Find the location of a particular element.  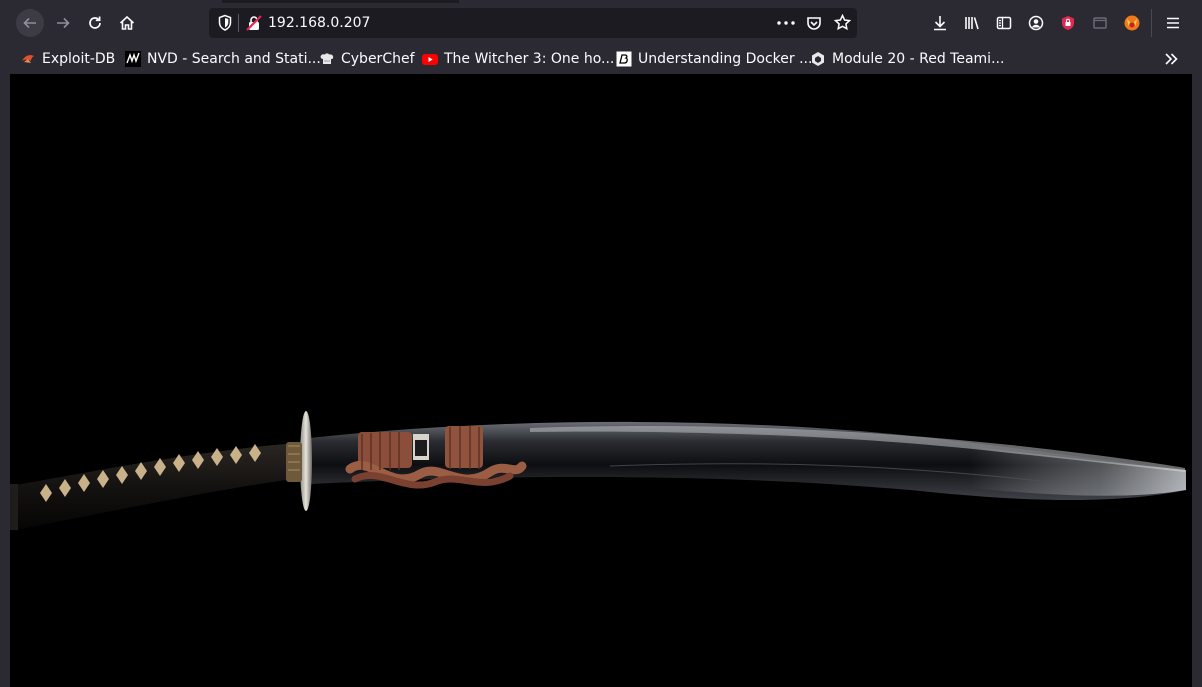

module-icon is located at coordinates (818, 59).